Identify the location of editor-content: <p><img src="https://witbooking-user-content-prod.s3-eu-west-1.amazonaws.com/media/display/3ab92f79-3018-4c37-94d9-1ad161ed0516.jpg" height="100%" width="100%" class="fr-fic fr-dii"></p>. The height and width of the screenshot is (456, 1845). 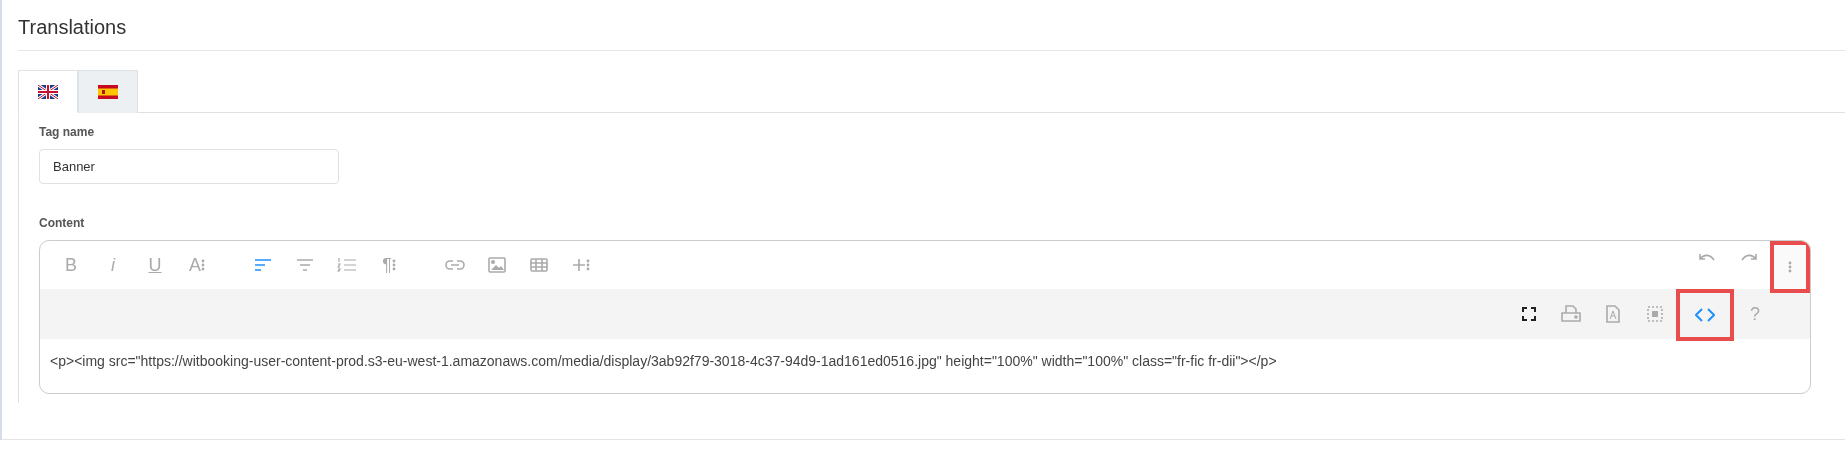
(925, 366).